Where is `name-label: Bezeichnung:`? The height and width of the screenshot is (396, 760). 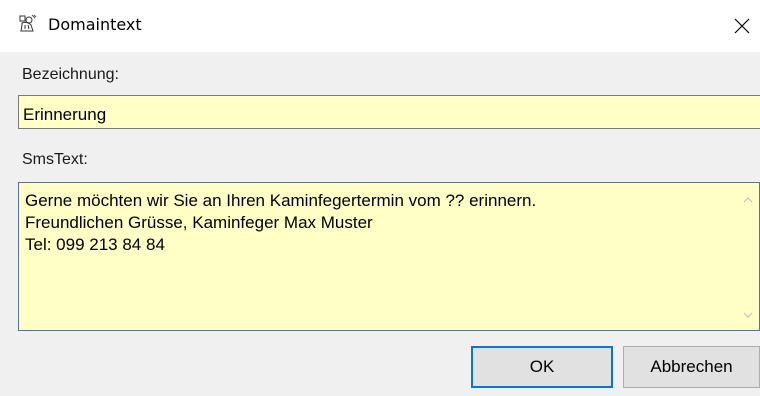
name-label: Bezeichnung: is located at coordinates (70, 74).